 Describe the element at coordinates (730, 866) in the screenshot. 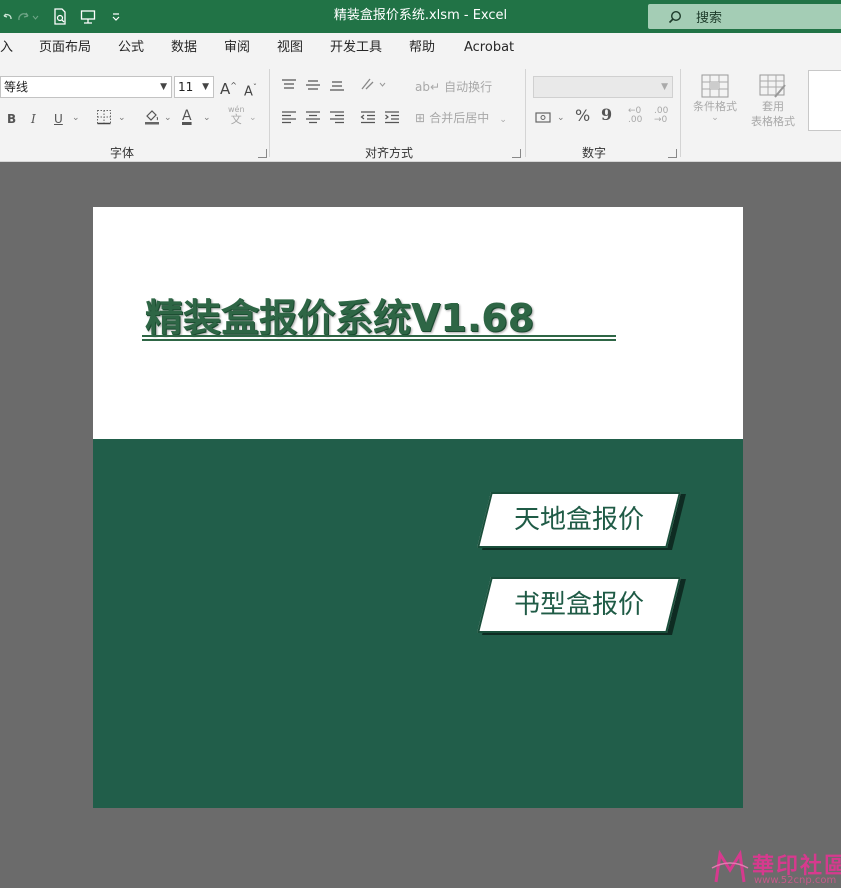

I see `site-logo-icon` at that location.